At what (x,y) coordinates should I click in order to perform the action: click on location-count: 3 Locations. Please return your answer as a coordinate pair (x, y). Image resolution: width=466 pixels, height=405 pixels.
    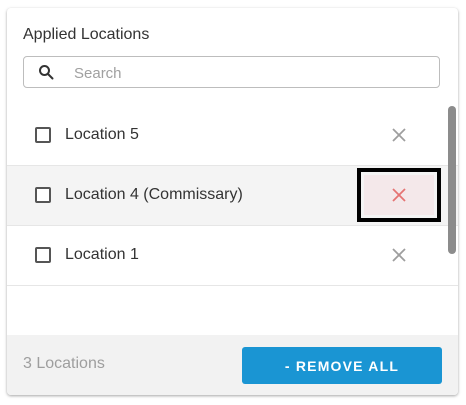
    Looking at the image, I should click on (64, 363).